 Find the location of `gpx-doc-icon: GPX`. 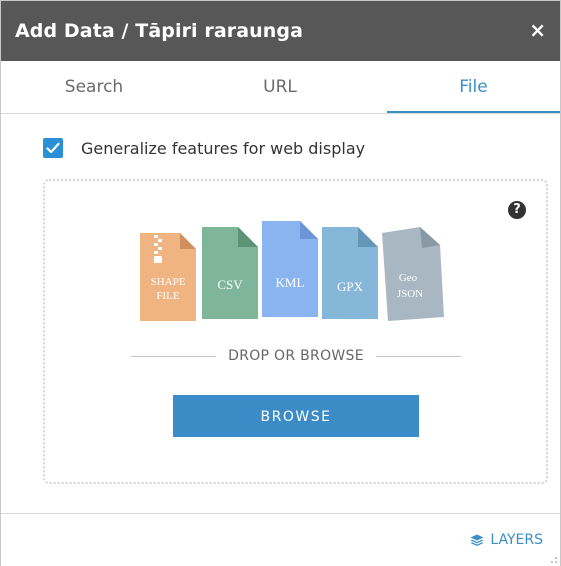

gpx-doc-icon: GPX is located at coordinates (350, 273).